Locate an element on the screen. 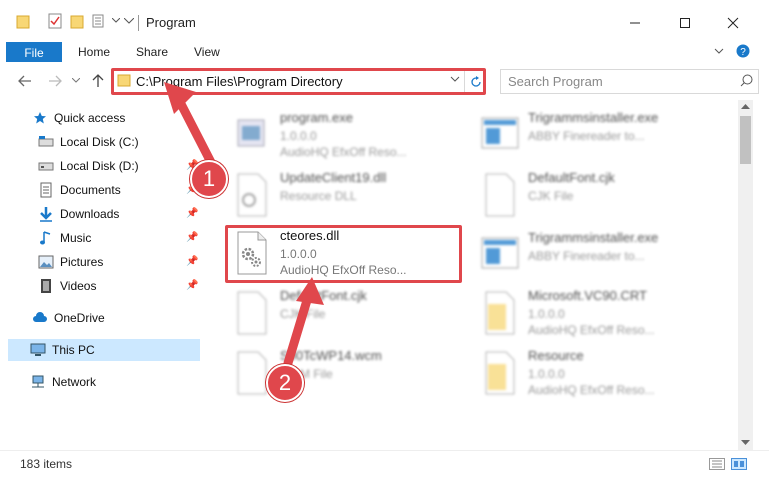 Image resolution: width=769 pixels, height=487 pixels. downloads-icon is located at coordinates (46, 214).